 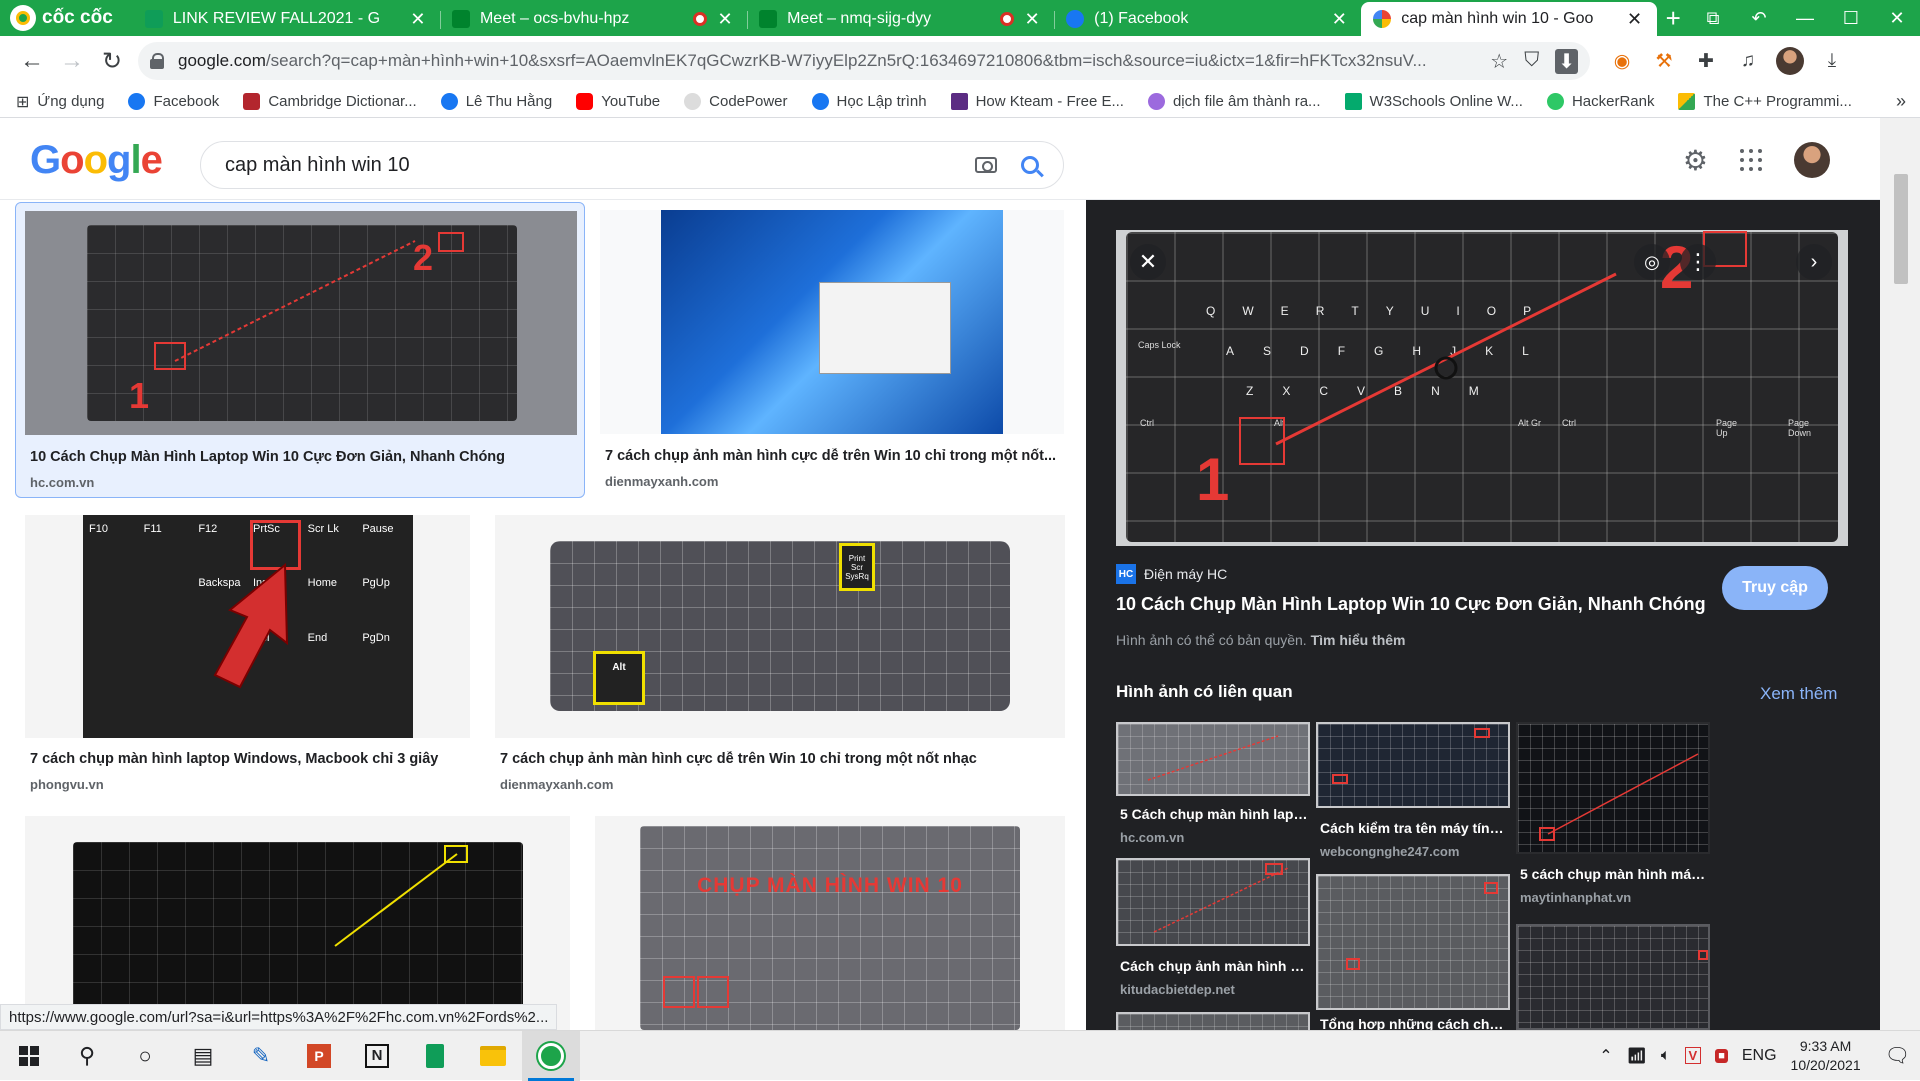 I want to click on reload-button: ↻, so click(x=112, y=61).